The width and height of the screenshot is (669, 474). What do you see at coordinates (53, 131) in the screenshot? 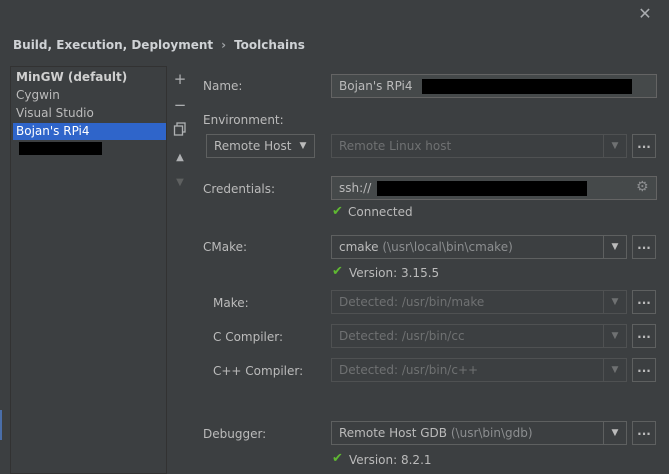
I see `toolchain-item-label: Bojan's RPi4` at bounding box center [53, 131].